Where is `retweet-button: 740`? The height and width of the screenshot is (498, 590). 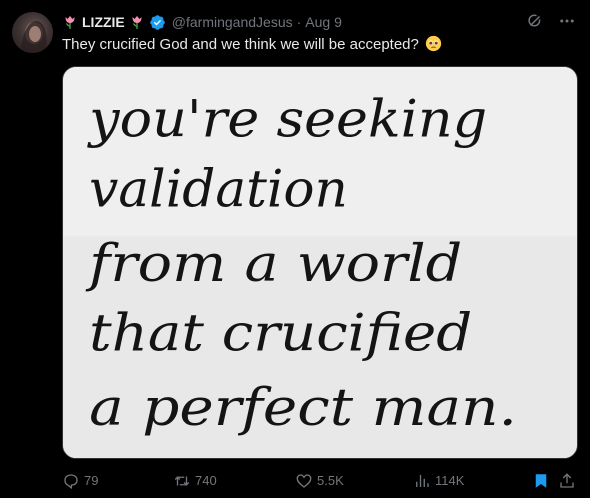
retweet-button: 740 is located at coordinates (195, 481).